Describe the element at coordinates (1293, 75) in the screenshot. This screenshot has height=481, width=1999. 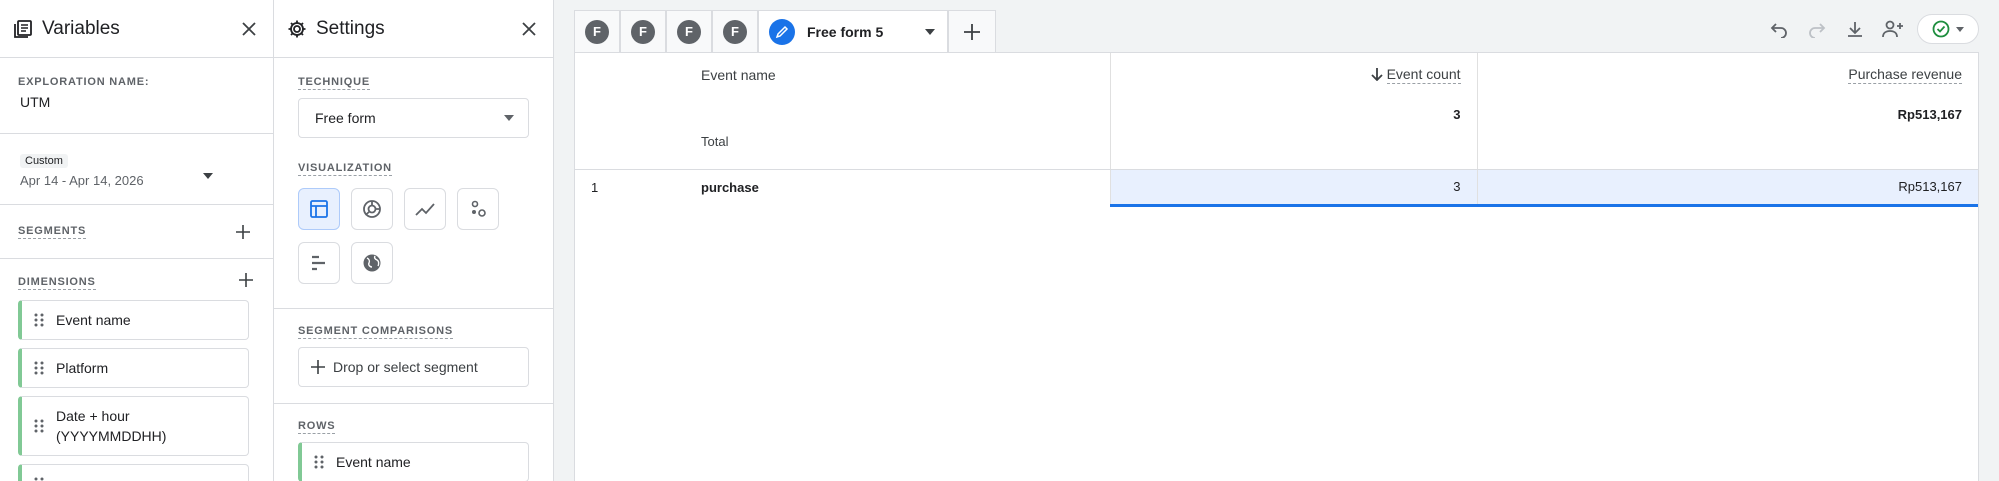
I see `header-metric-event-count: Event count` at that location.